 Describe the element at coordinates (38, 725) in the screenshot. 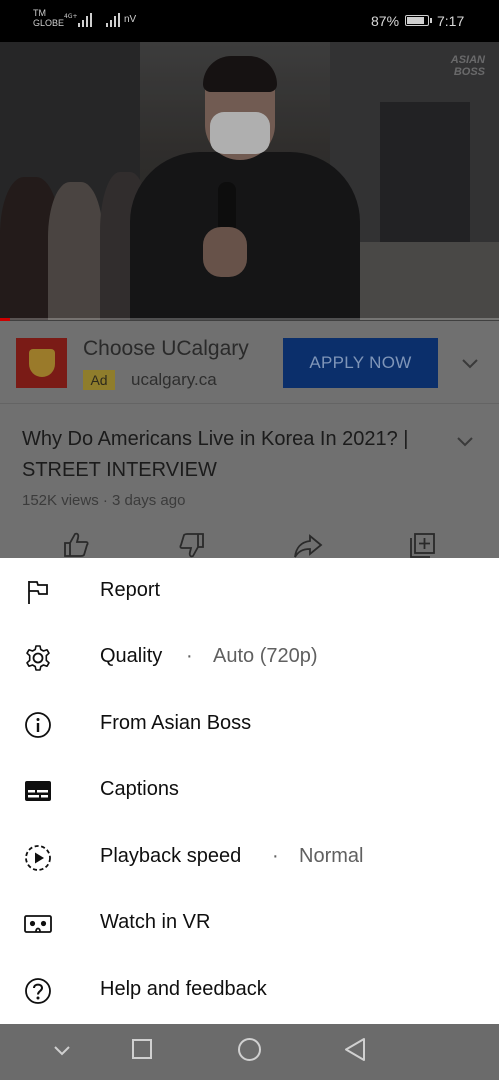

I see `info-icon` at that location.